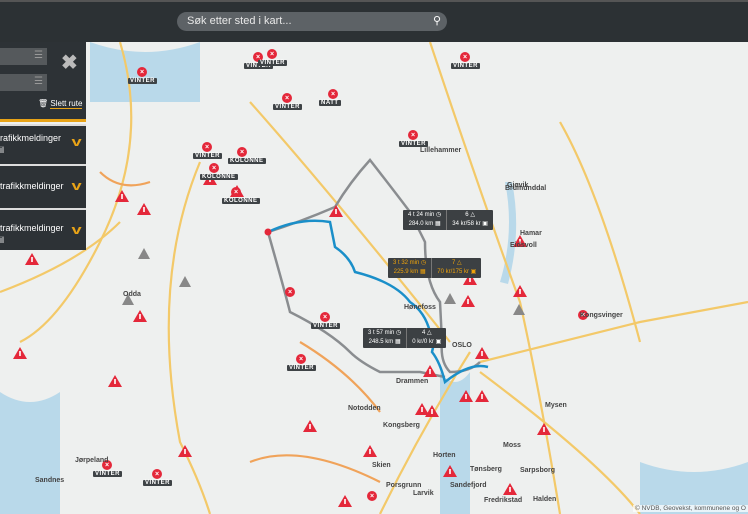 This screenshot has height=514, width=748. Describe the element at coordinates (423, 333) in the screenshot. I see `route-incident-count: 4` at that location.